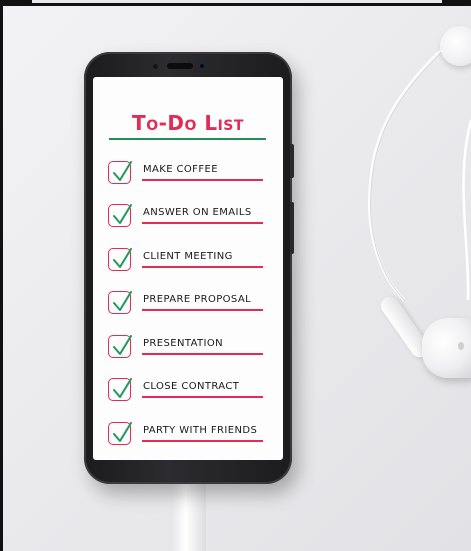 This screenshot has height=551, width=471. I want to click on todo-item-label: Make coffee, so click(180, 169).